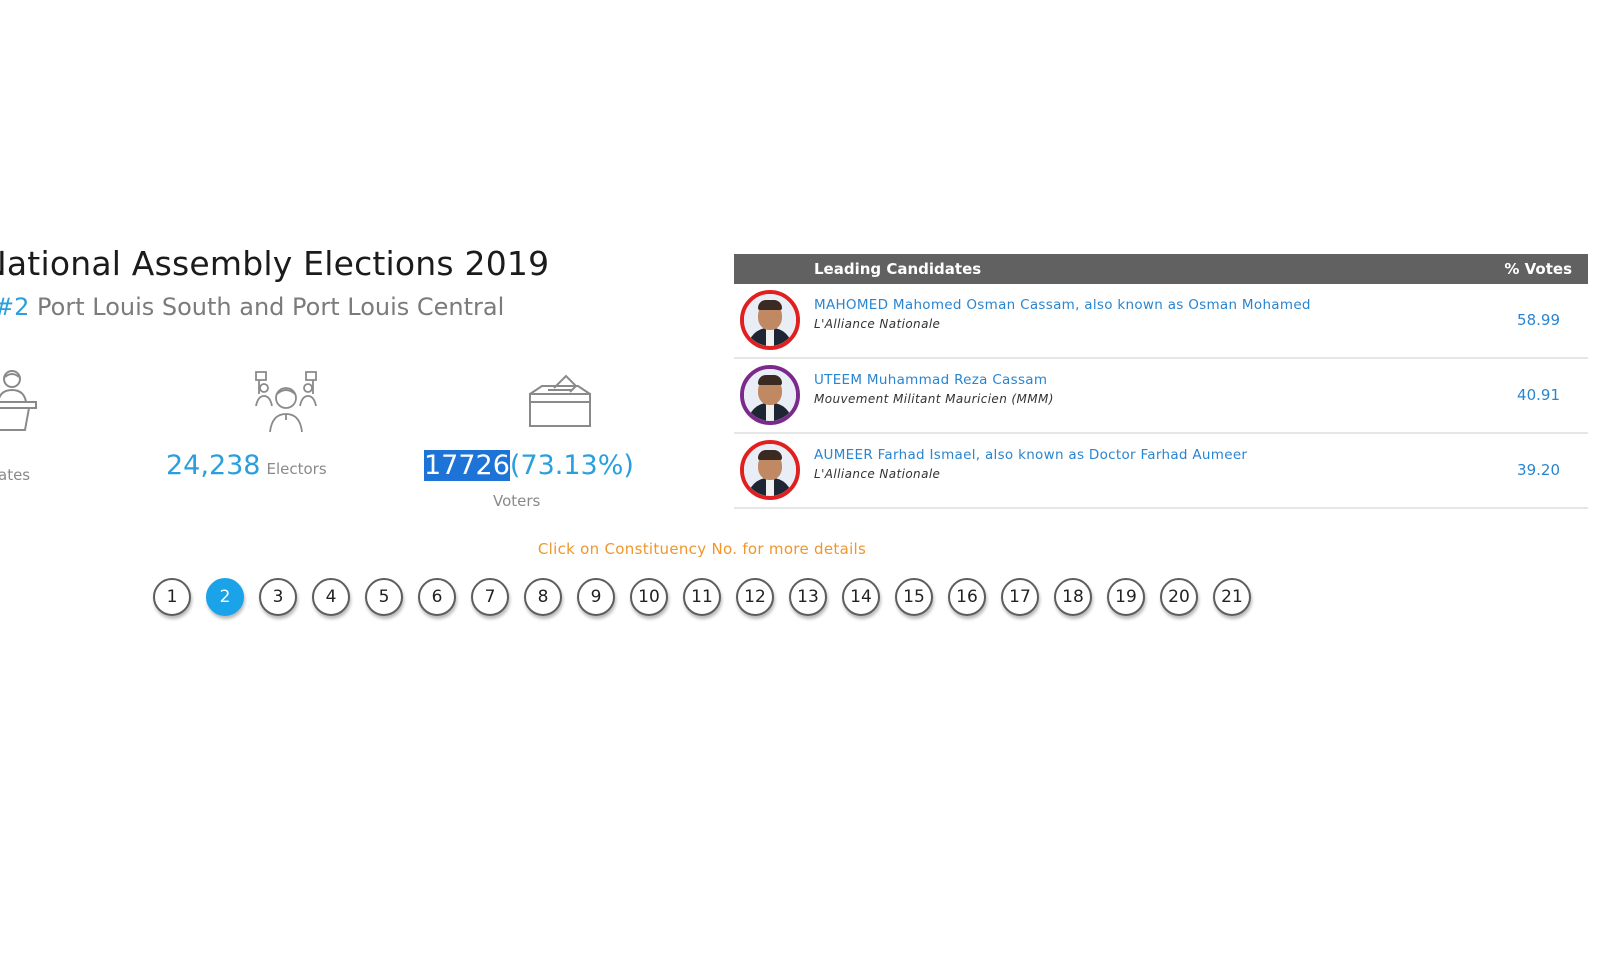 The height and width of the screenshot is (960, 1600). Describe the element at coordinates (571, 465) in the screenshot. I see `voters-percent: (73.13%)` at that location.